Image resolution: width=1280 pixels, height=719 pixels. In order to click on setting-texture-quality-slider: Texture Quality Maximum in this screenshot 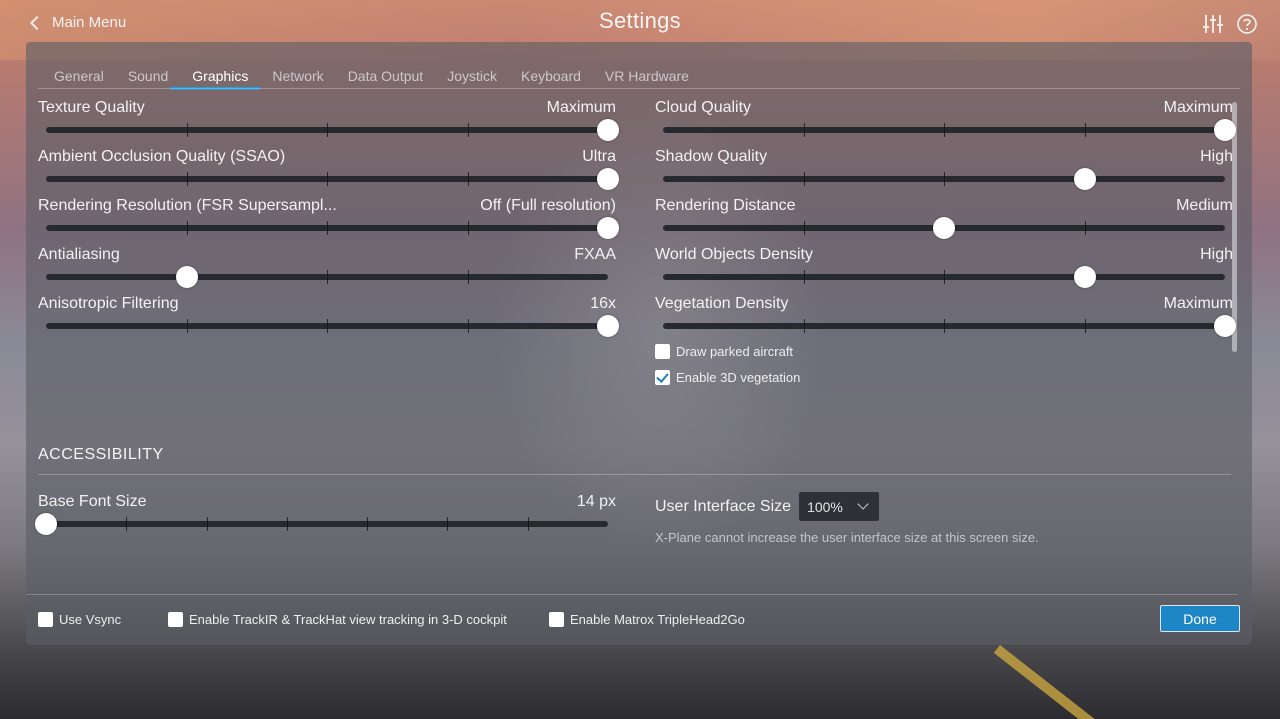, I will do `click(328, 122)`.